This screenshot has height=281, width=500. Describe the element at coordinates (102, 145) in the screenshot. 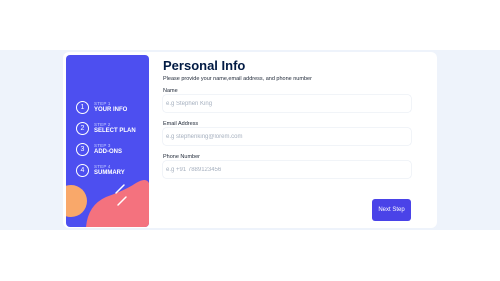

I see `step-label: STEP 3` at that location.